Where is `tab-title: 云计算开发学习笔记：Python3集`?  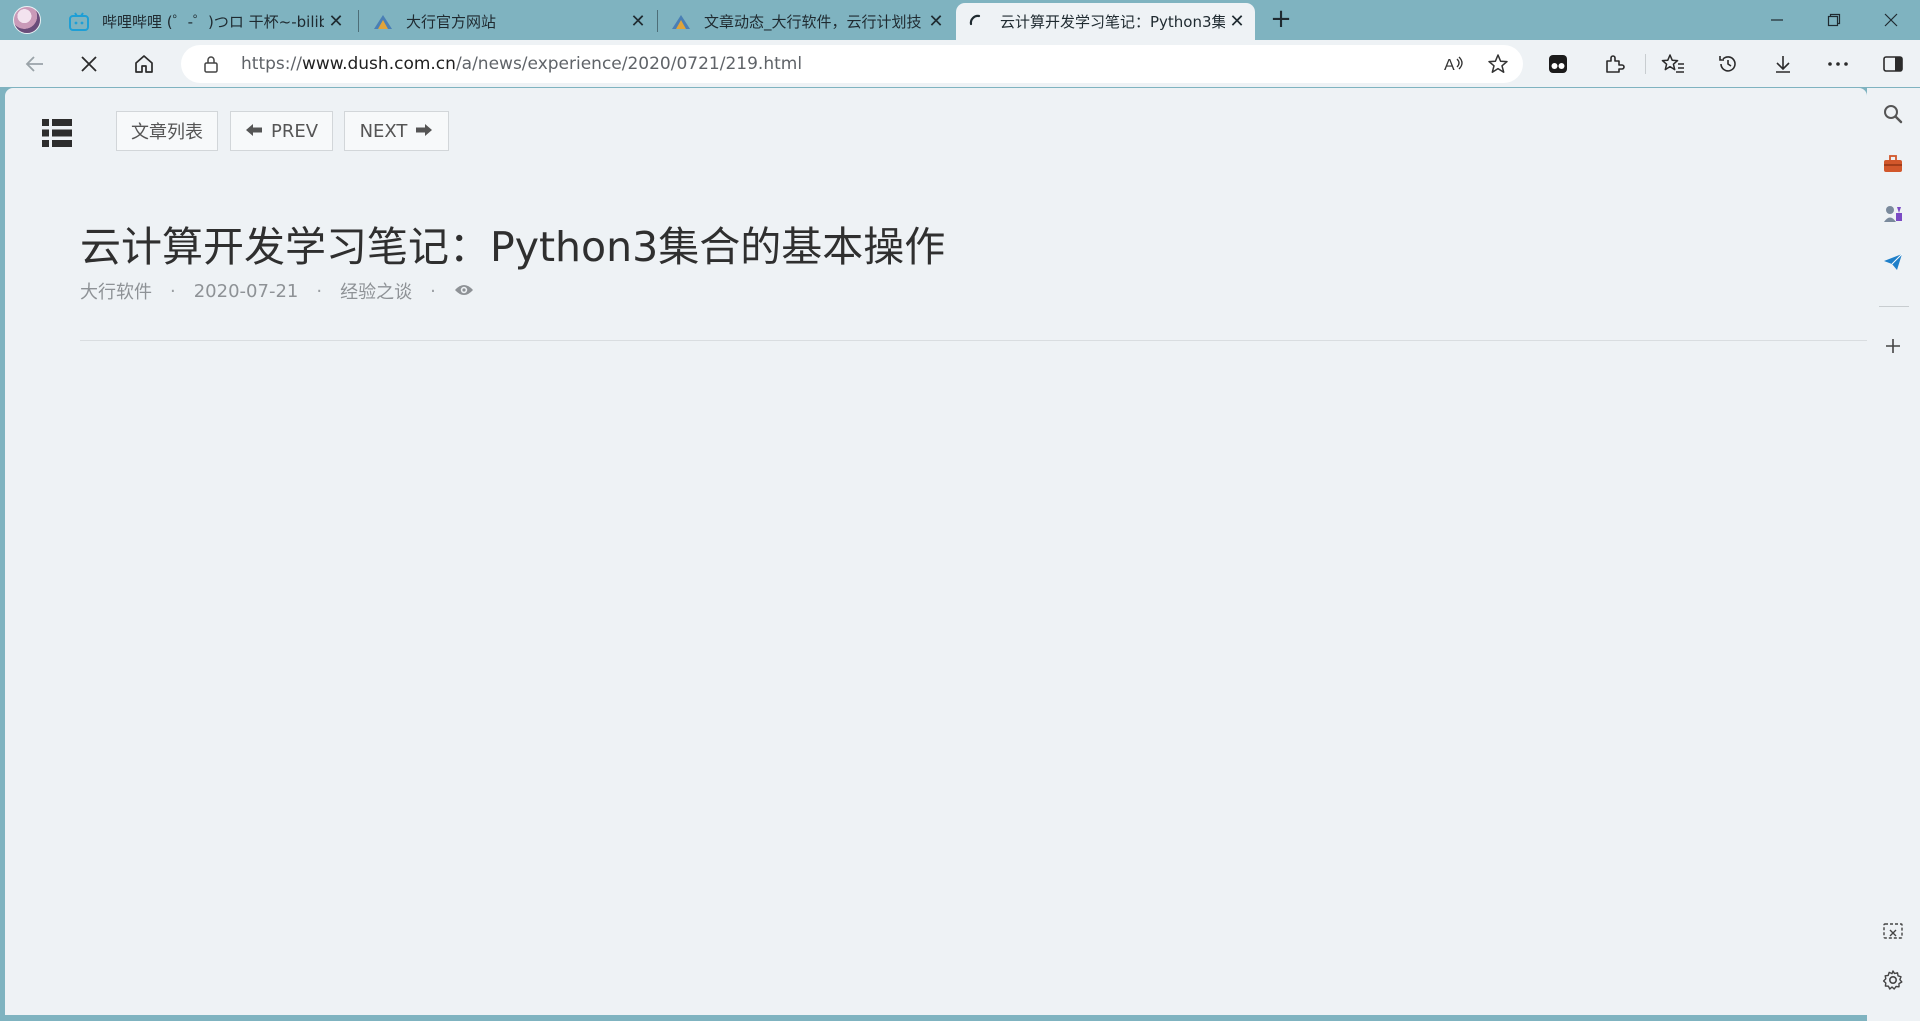 tab-title: 云计算开发学习笔记：Python3集 is located at coordinates (1112, 22).